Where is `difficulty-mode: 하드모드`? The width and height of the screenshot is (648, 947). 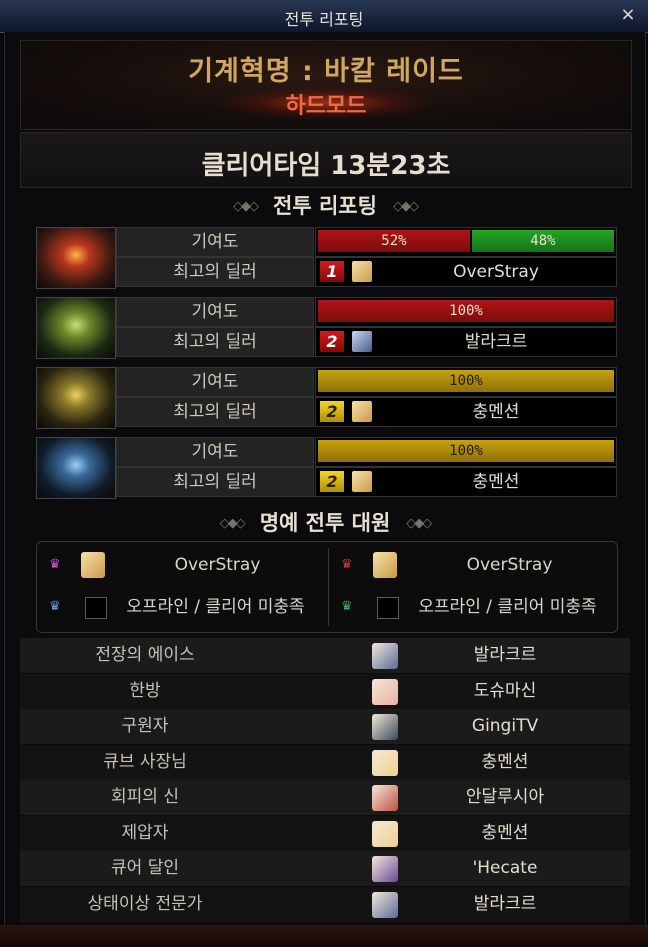
difficulty-mode: 하드모드 is located at coordinates (326, 106).